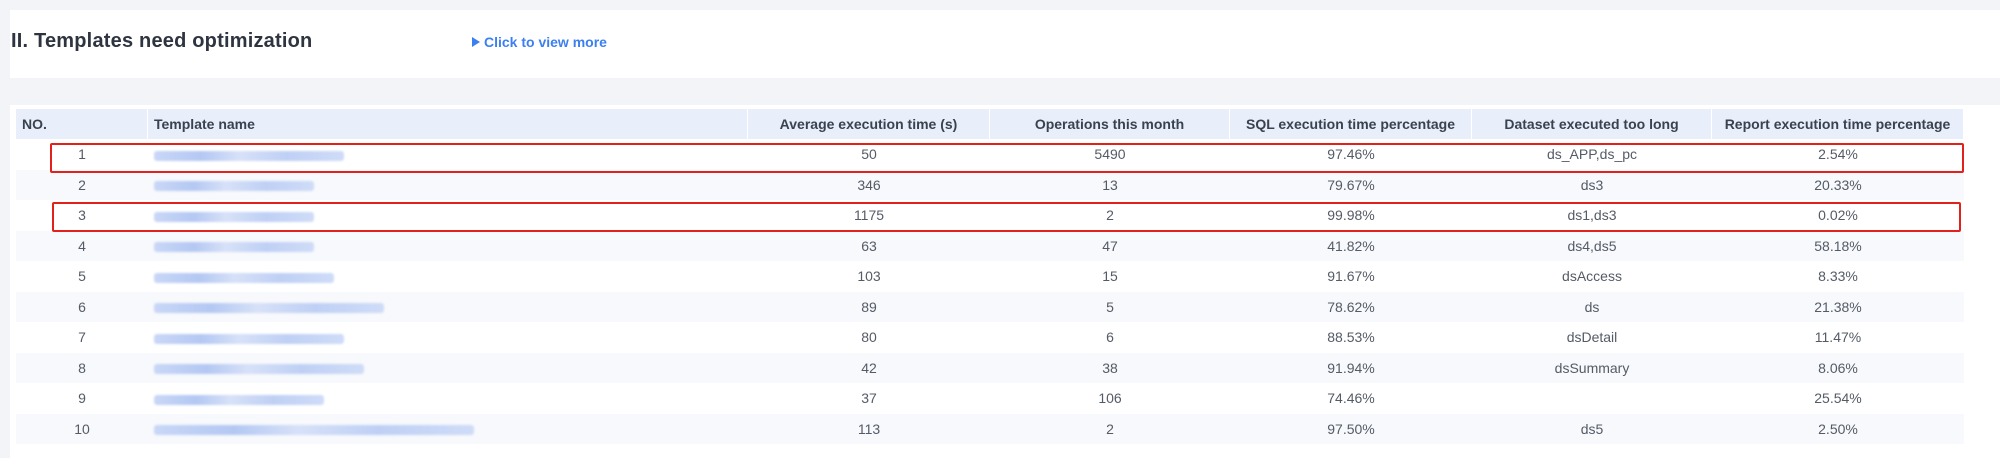 Image resolution: width=2000 pixels, height=458 pixels. I want to click on cell-sql: 91.67%, so click(1351, 276).